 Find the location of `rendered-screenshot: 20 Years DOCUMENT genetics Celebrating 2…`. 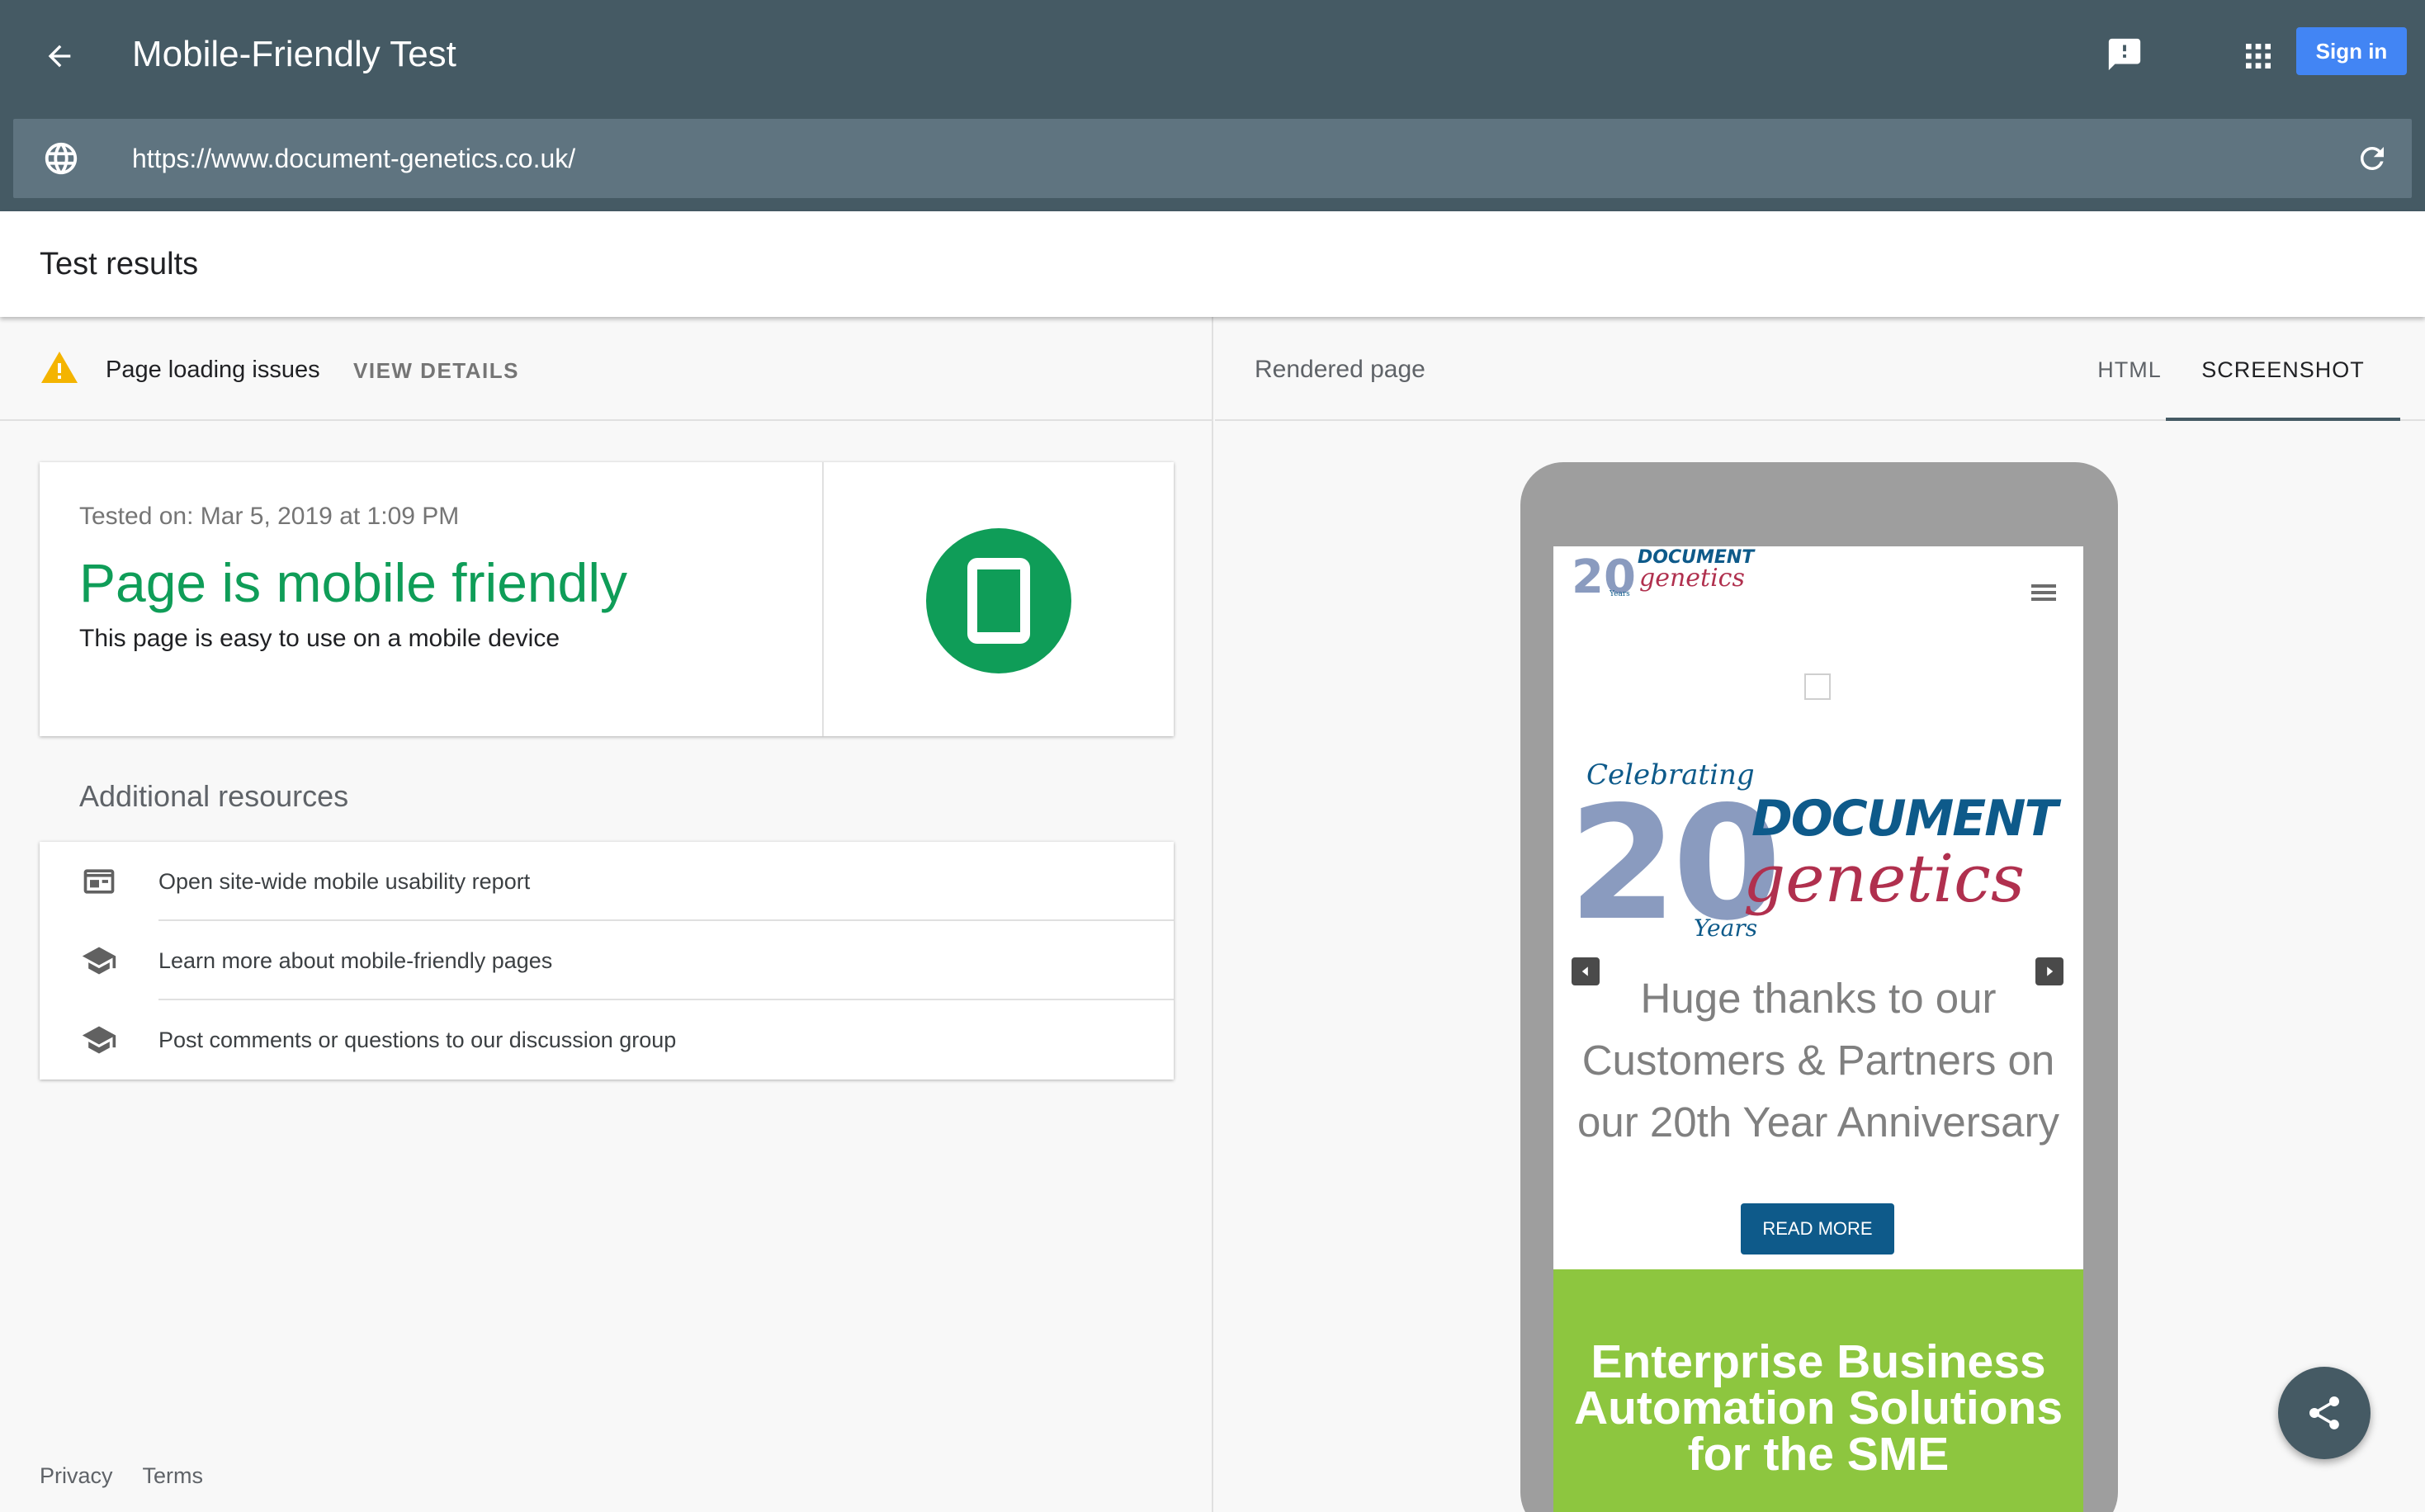

rendered-screenshot: 20 Years DOCUMENT genetics Celebrating 2… is located at coordinates (1818, 1029).